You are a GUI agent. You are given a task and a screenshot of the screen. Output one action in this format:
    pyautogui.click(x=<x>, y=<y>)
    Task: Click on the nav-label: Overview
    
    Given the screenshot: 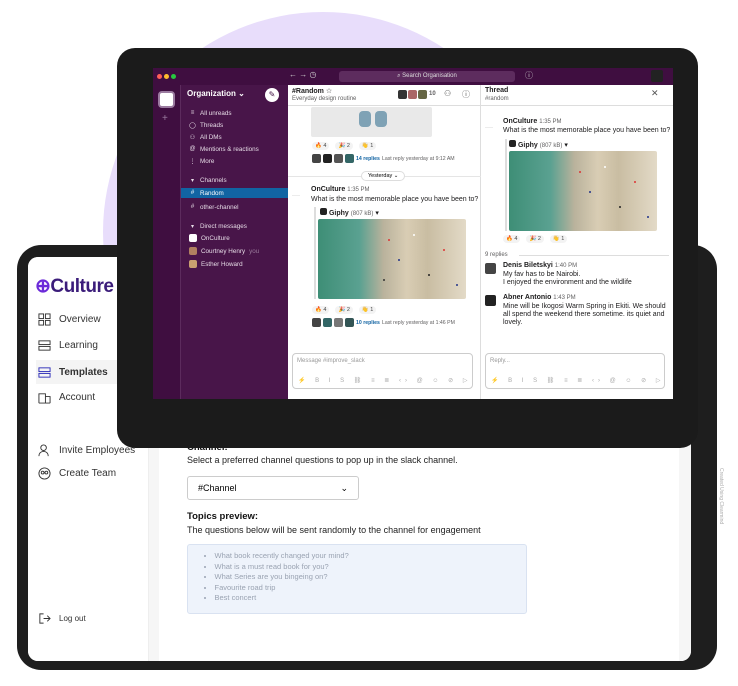 What is the action you would take?
    pyautogui.click(x=80, y=319)
    